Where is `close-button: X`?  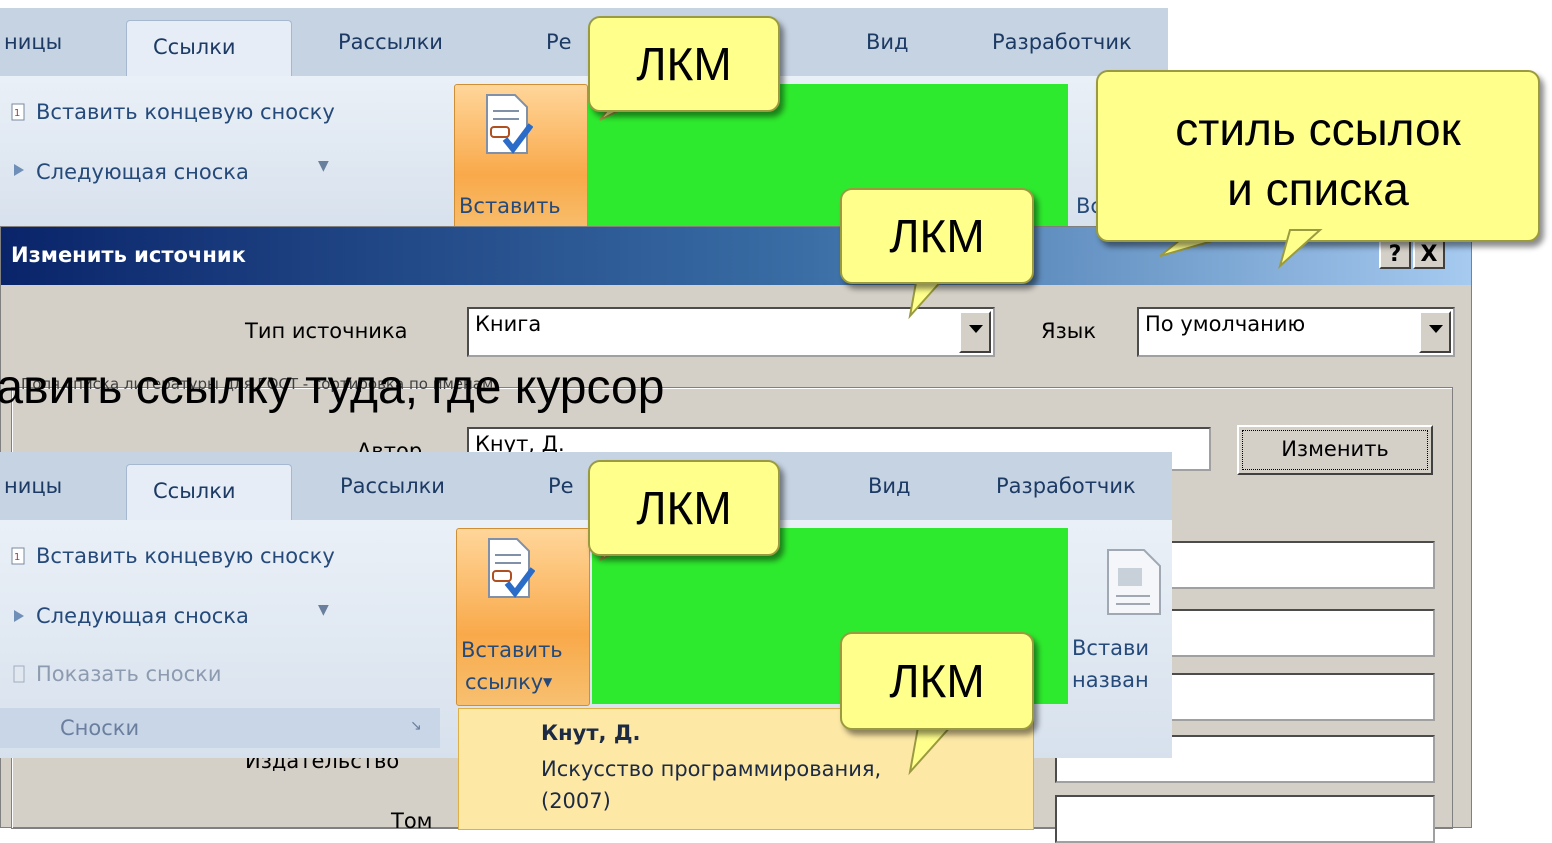 close-button: X is located at coordinates (1429, 254).